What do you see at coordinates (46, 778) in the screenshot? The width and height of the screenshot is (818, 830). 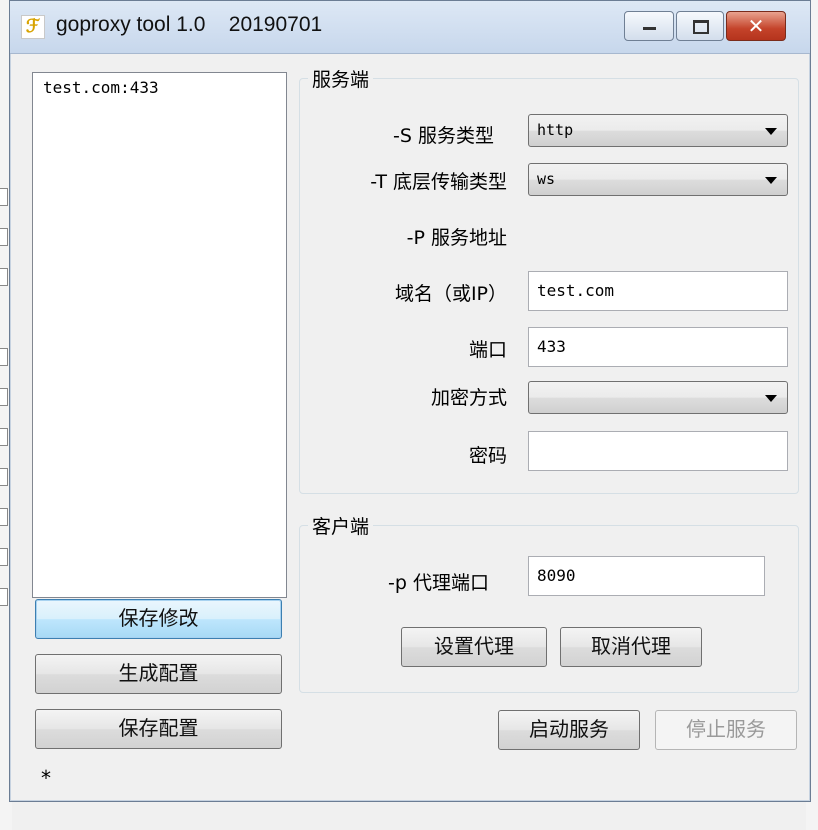 I see `status-marker: *` at bounding box center [46, 778].